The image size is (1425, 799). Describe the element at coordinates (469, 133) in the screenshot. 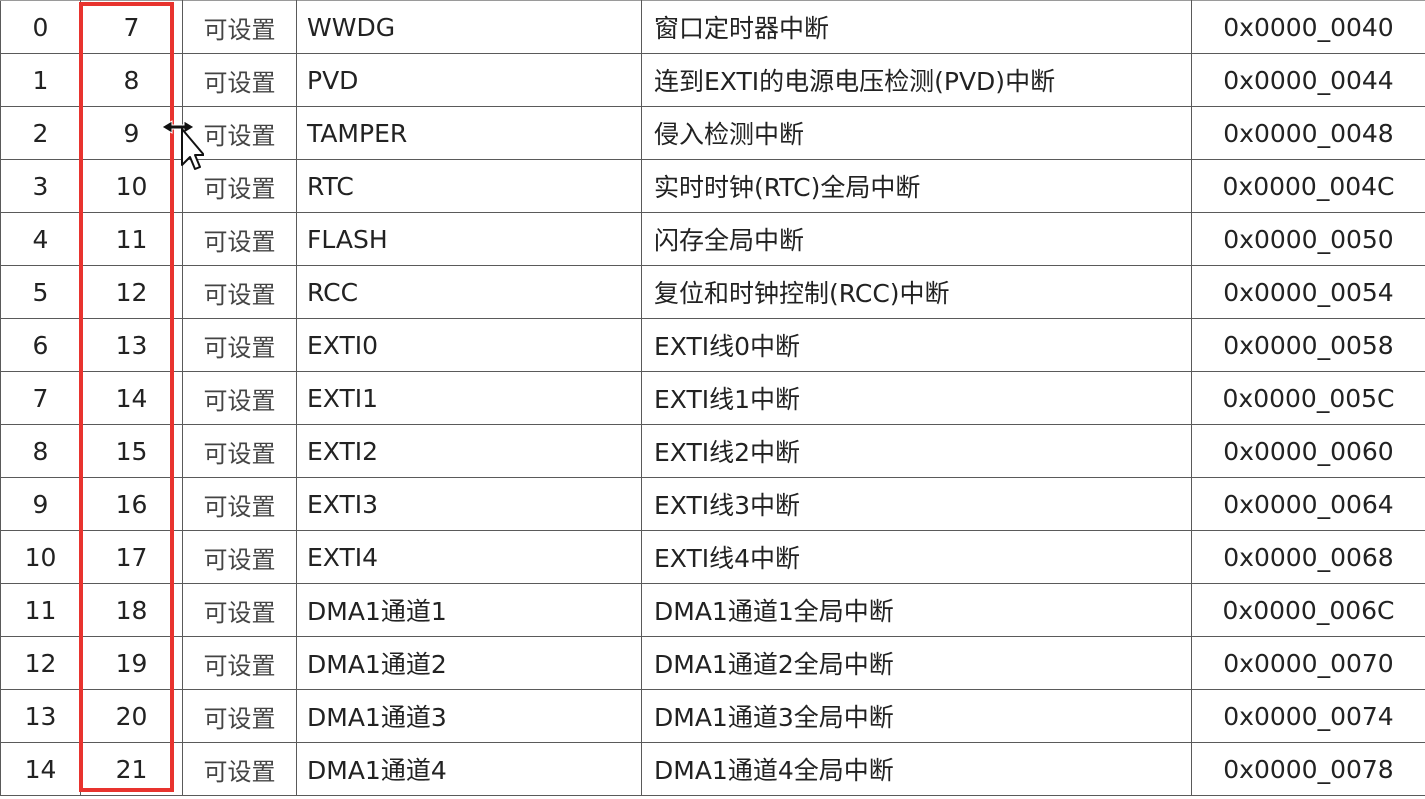

I see `name-cell: TAMPER` at that location.